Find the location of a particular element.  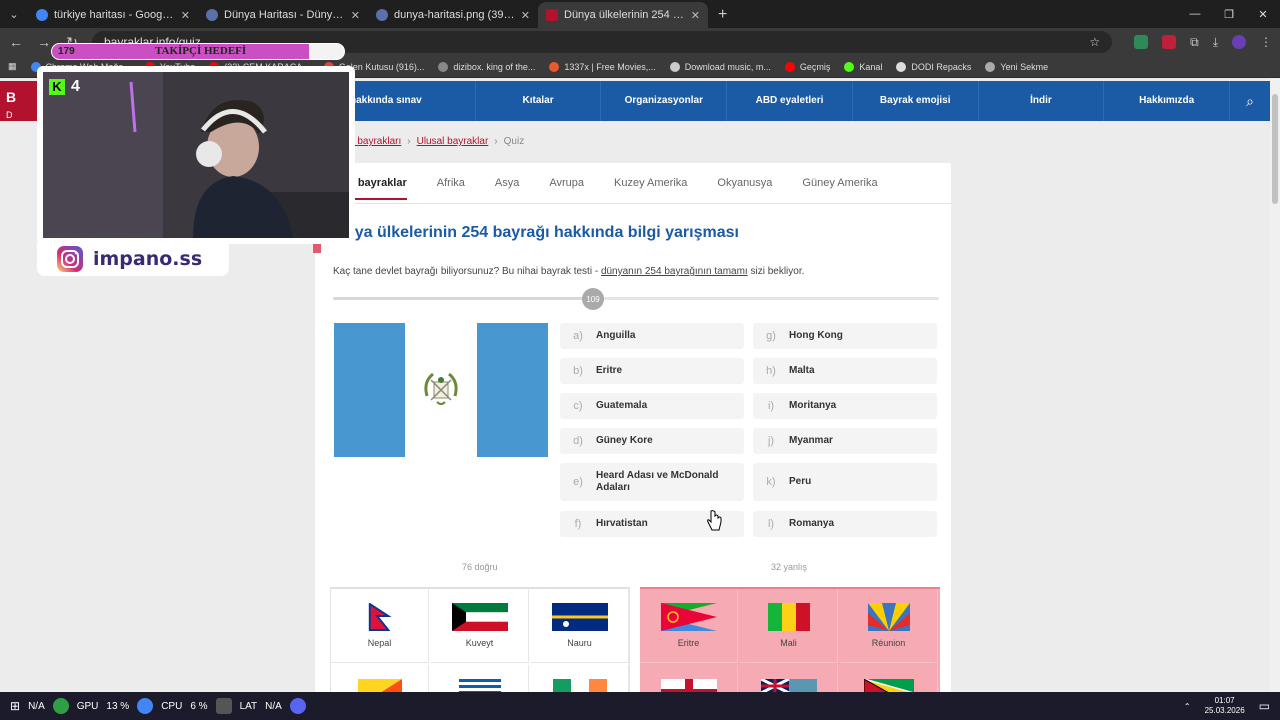

breadcrumb-national-flags: Ulusal bayraklar is located at coordinates (453, 141).